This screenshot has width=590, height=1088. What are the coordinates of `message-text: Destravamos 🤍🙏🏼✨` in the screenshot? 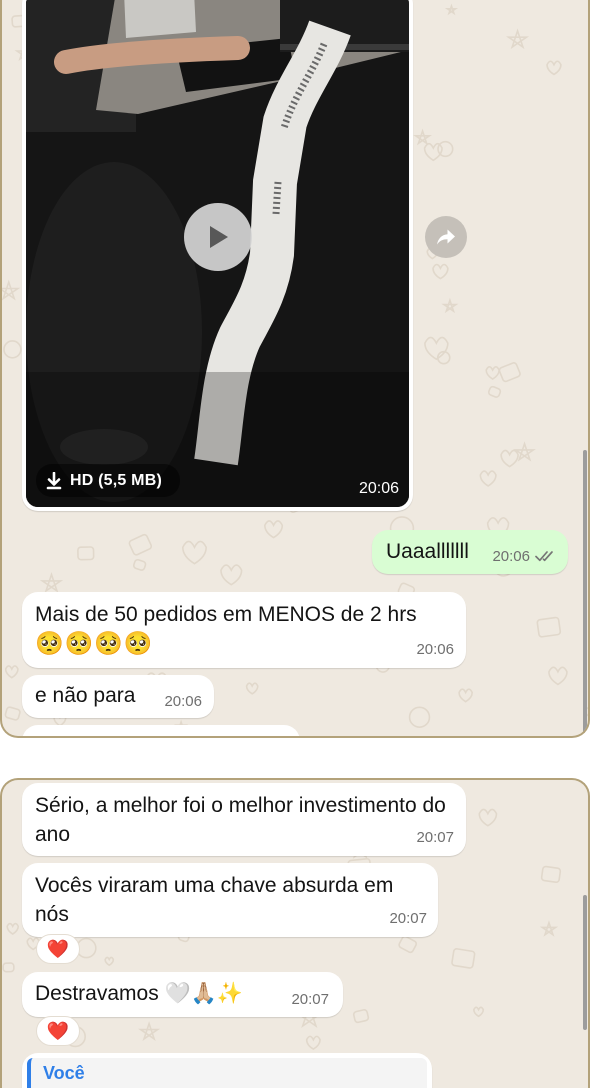 It's located at (139, 993).